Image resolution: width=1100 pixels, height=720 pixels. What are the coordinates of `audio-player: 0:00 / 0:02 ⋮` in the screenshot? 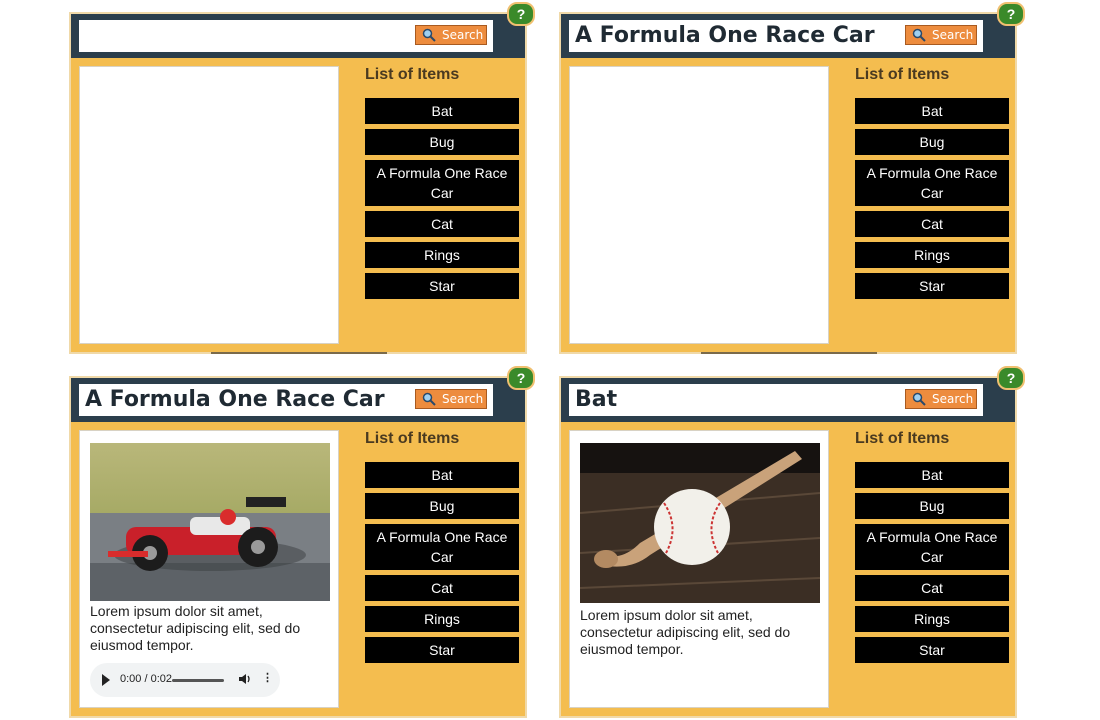 It's located at (185, 680).